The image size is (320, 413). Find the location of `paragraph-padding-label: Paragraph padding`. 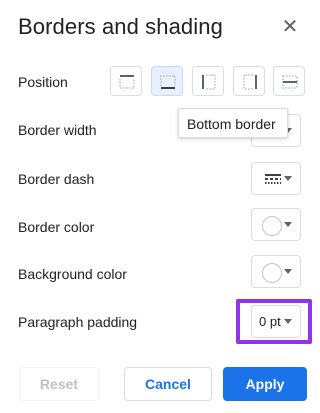

paragraph-padding-label: Paragraph padding is located at coordinates (78, 322).